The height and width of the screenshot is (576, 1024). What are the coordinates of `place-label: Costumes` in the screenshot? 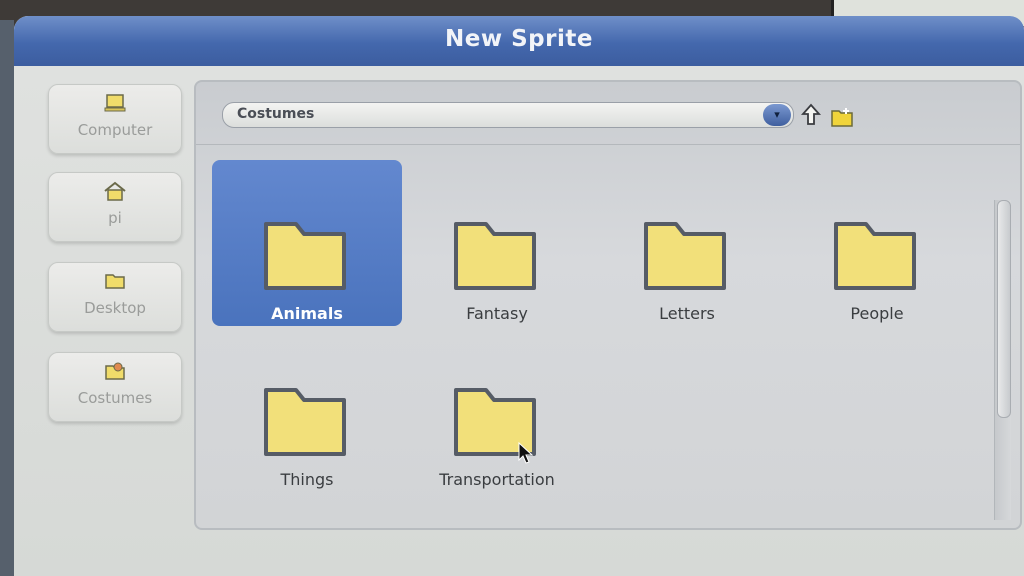 It's located at (115, 398).